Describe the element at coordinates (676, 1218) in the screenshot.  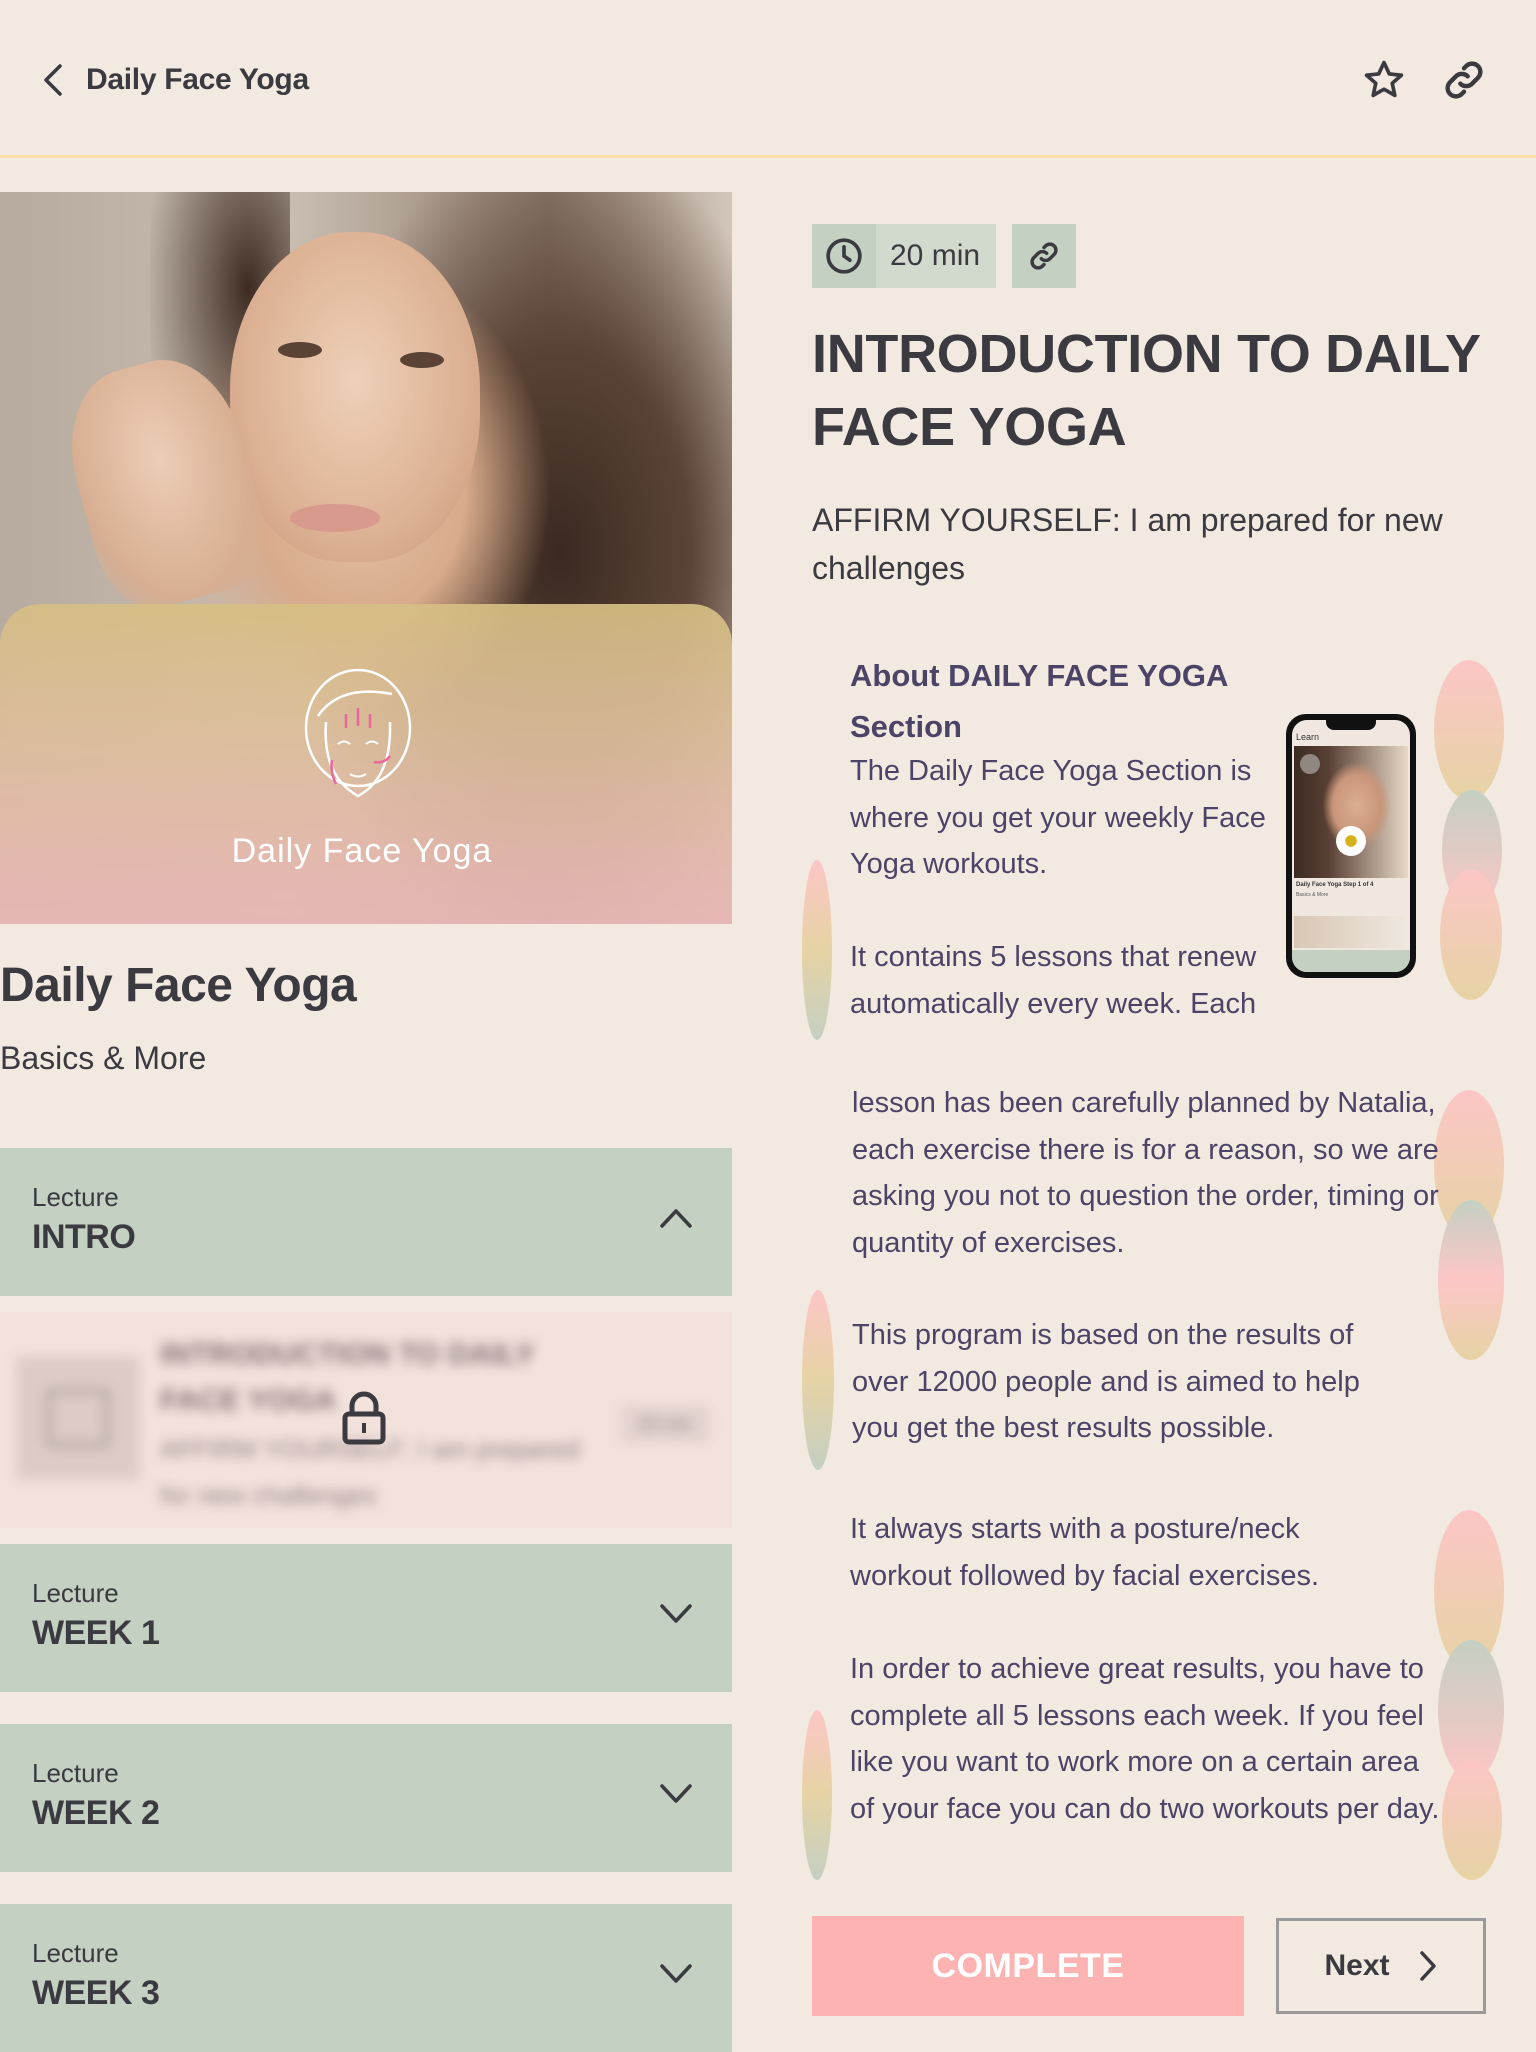
I see `chevron-up-icon` at that location.